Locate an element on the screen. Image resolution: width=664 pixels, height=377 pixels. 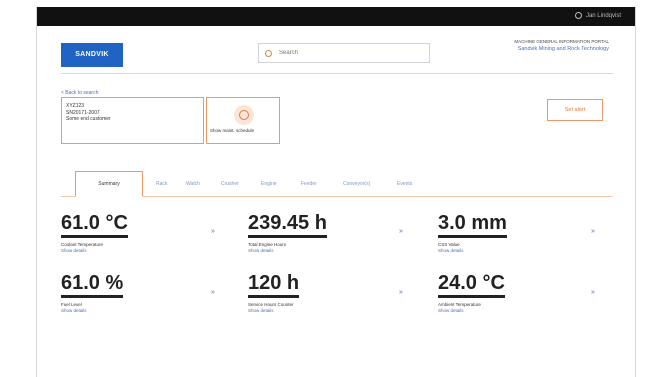
metric-total-engine-hours: 239.45 h Total Engine Hours Show details is located at coordinates (287, 232).